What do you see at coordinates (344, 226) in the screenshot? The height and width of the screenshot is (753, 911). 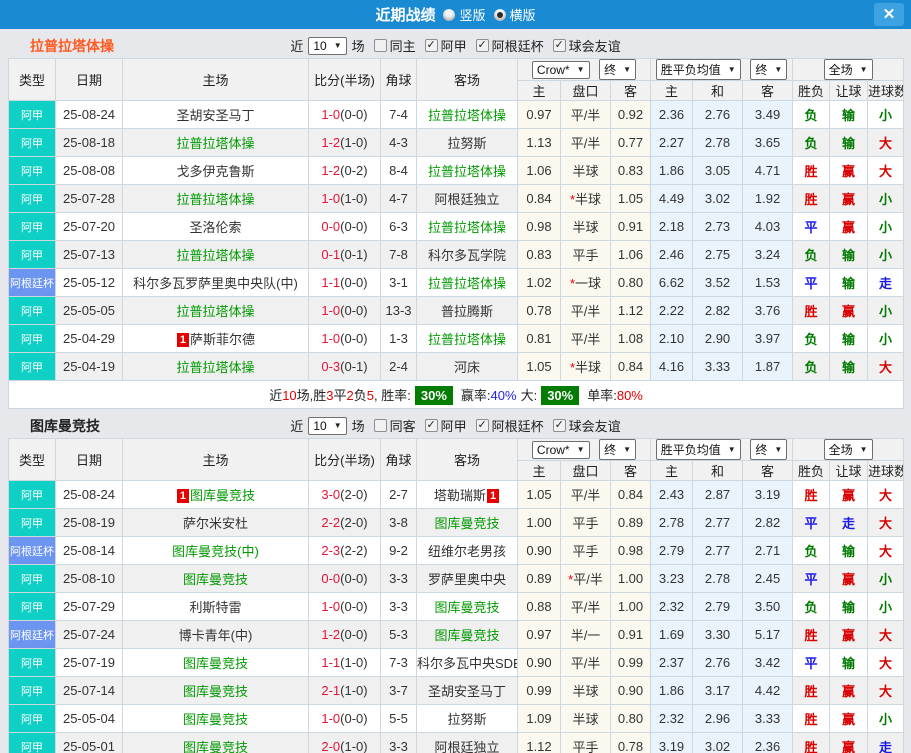 I see `score-cell: 0-0(0-0)` at bounding box center [344, 226].